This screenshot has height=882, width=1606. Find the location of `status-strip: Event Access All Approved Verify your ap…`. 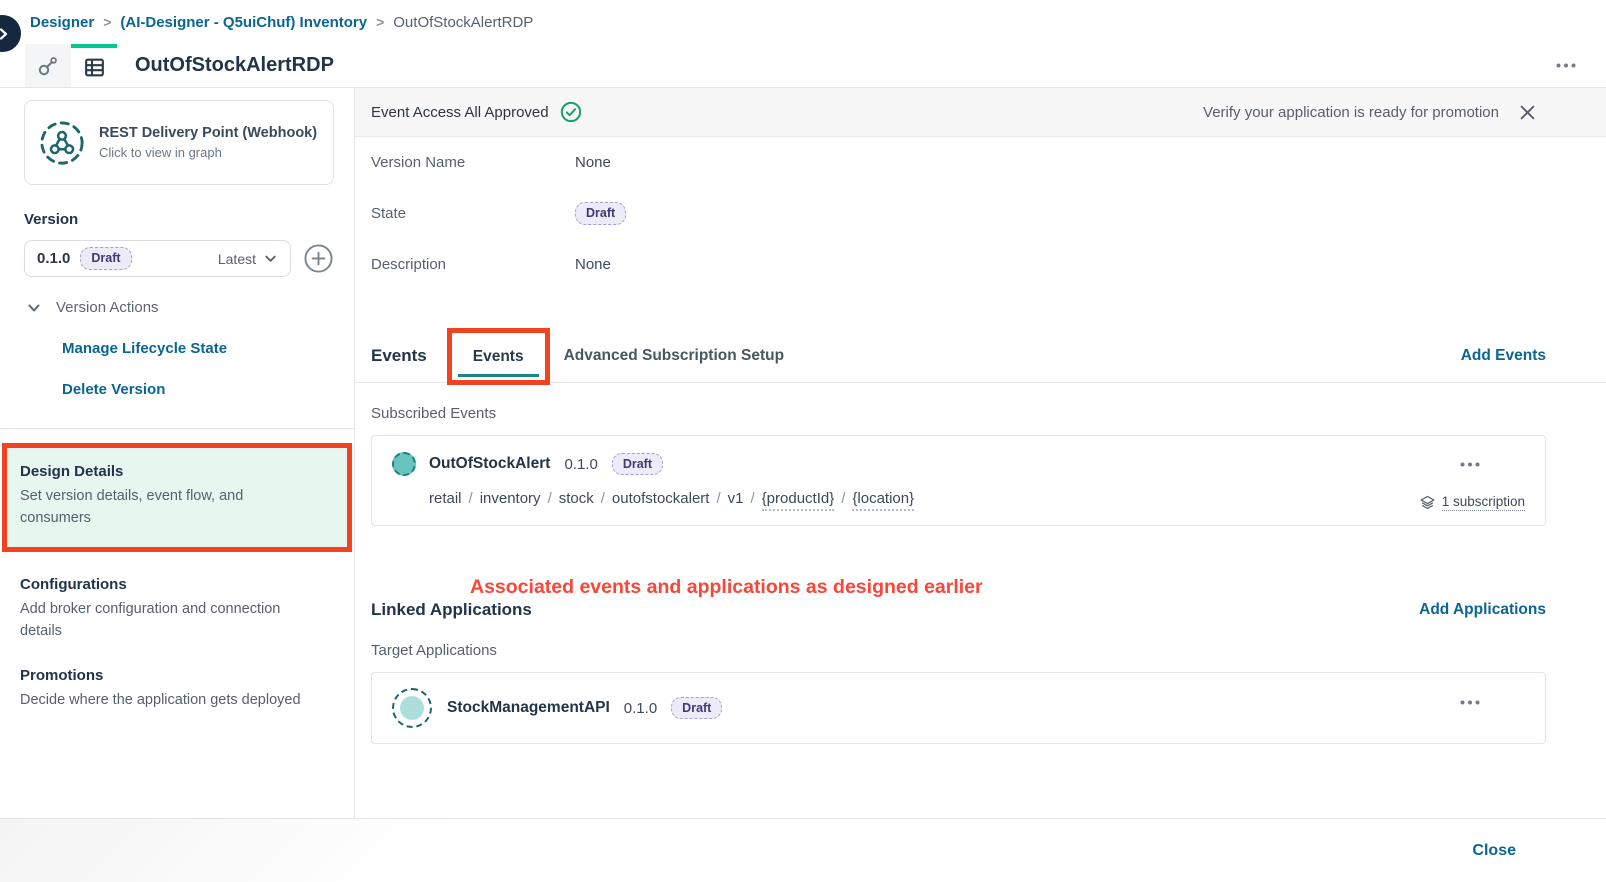

status-strip: Event Access All Approved Verify your ap… is located at coordinates (980, 112).